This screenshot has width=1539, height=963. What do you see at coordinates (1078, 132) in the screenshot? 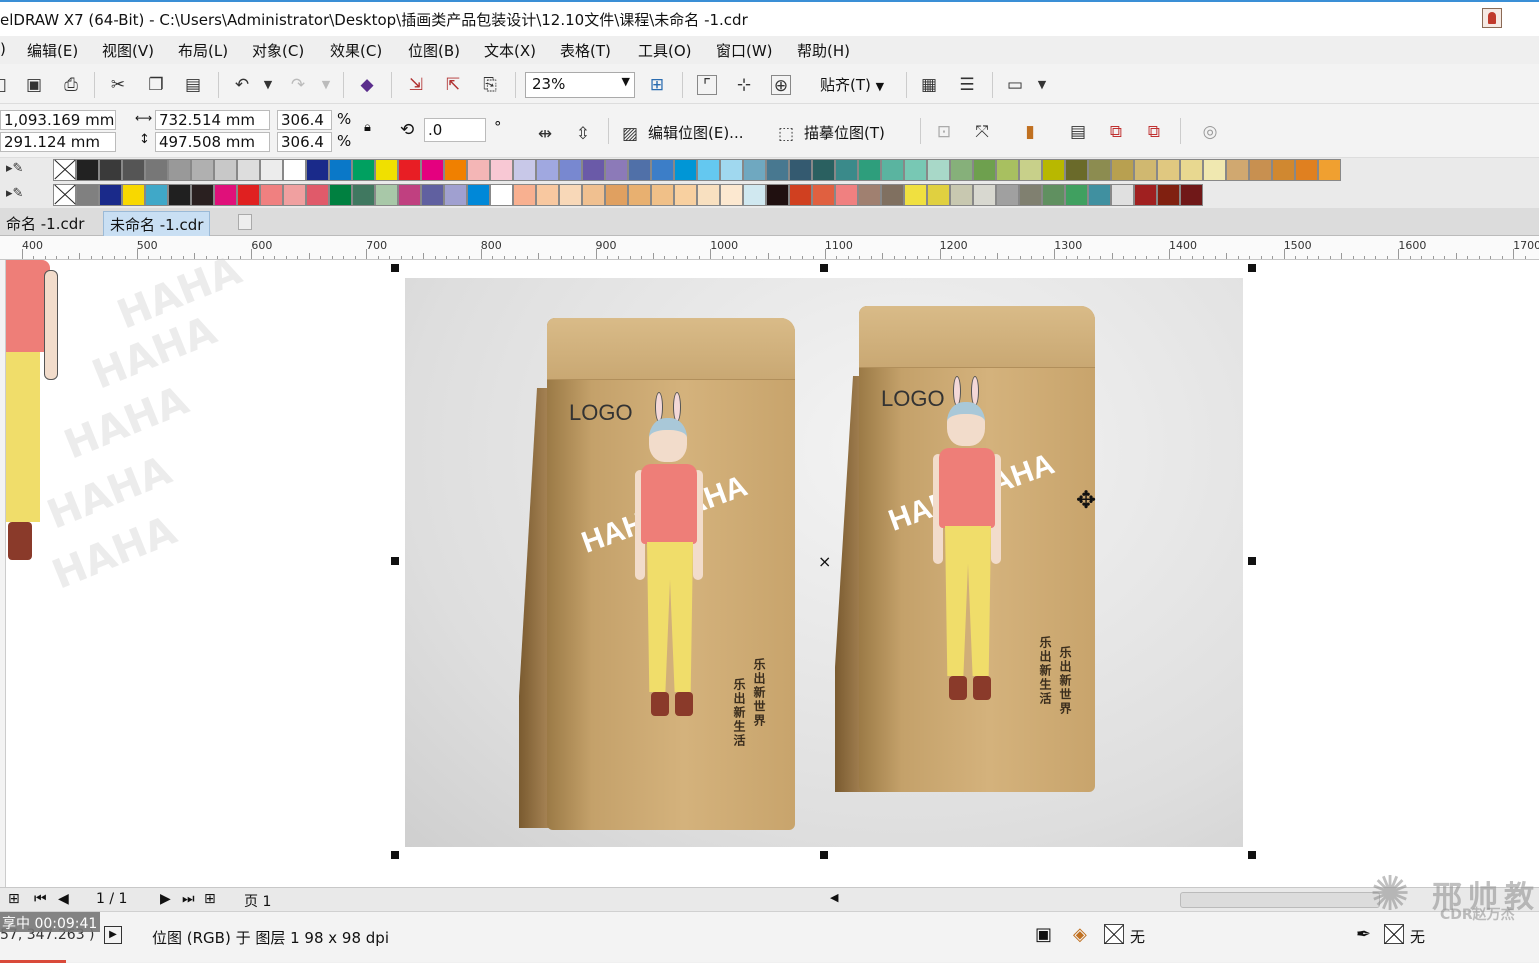
I see `wrap-text-icon: ▤` at bounding box center [1078, 132].